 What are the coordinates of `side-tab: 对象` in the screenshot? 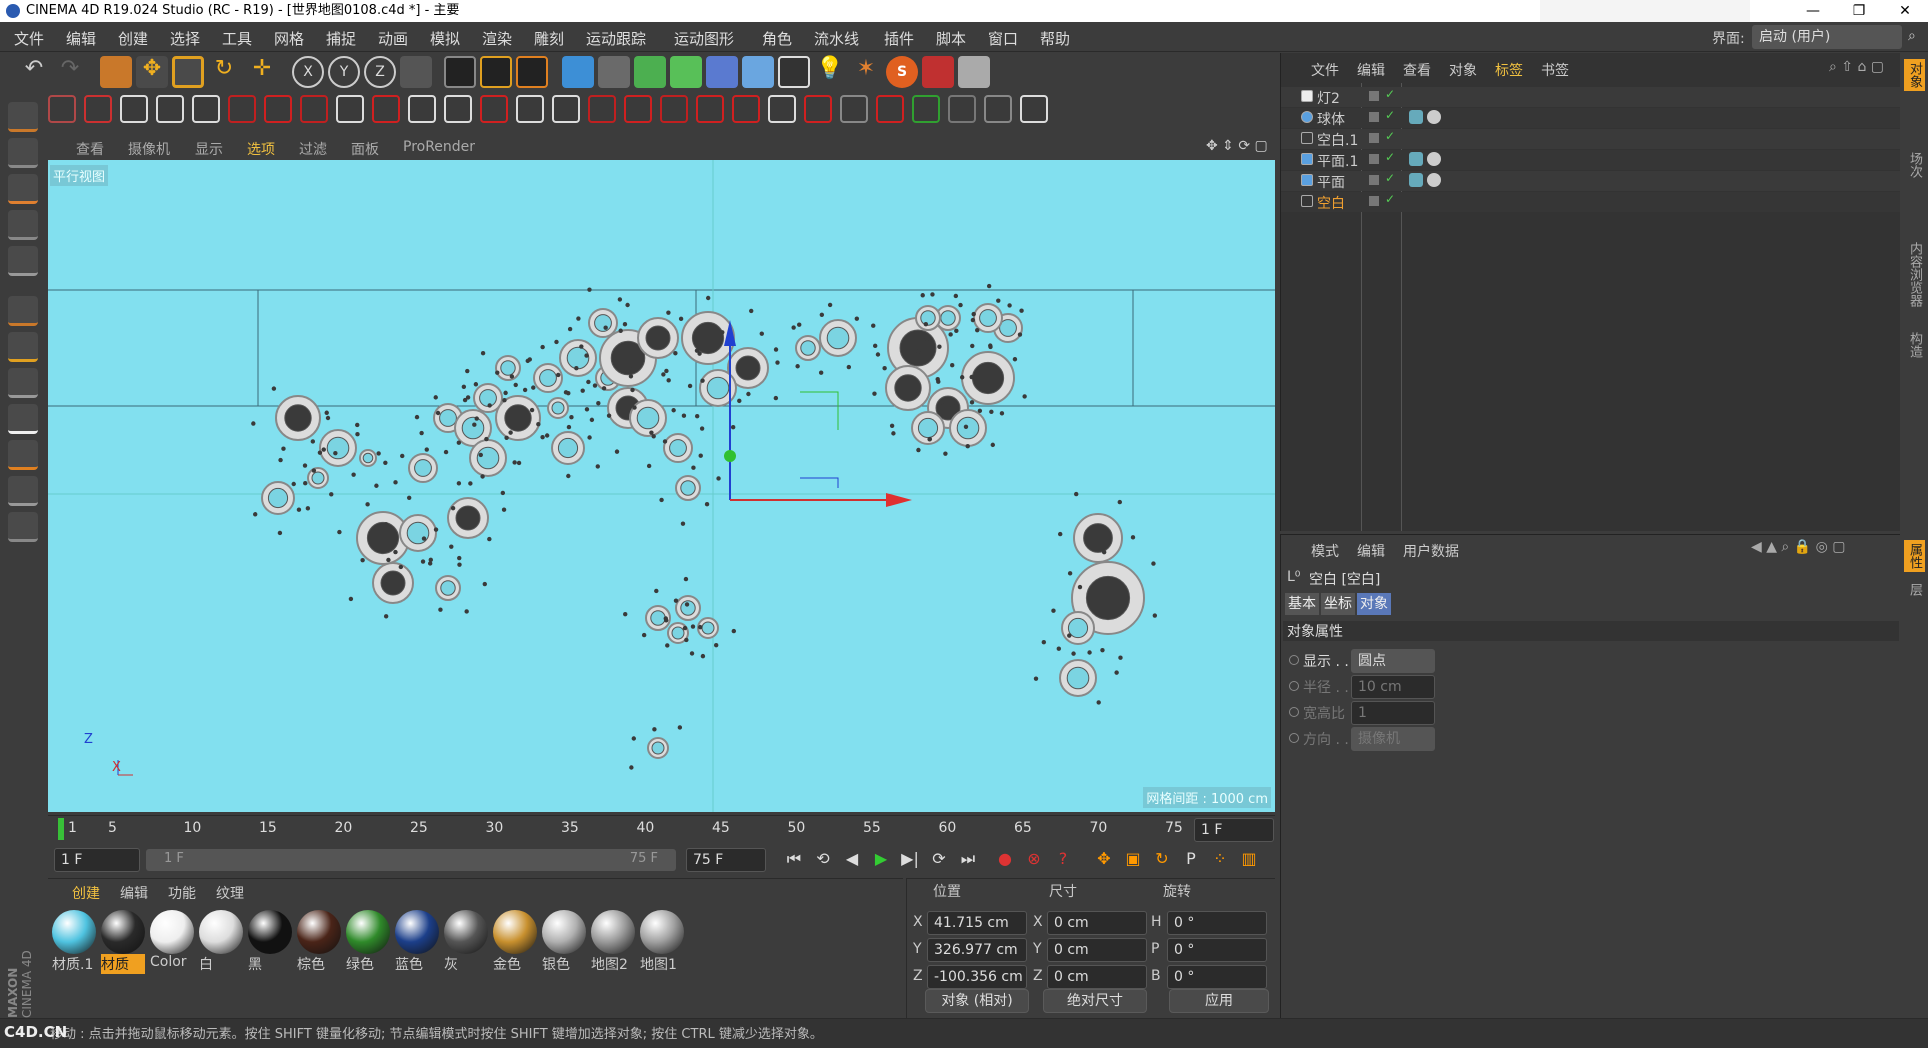 It's located at (1914, 75).